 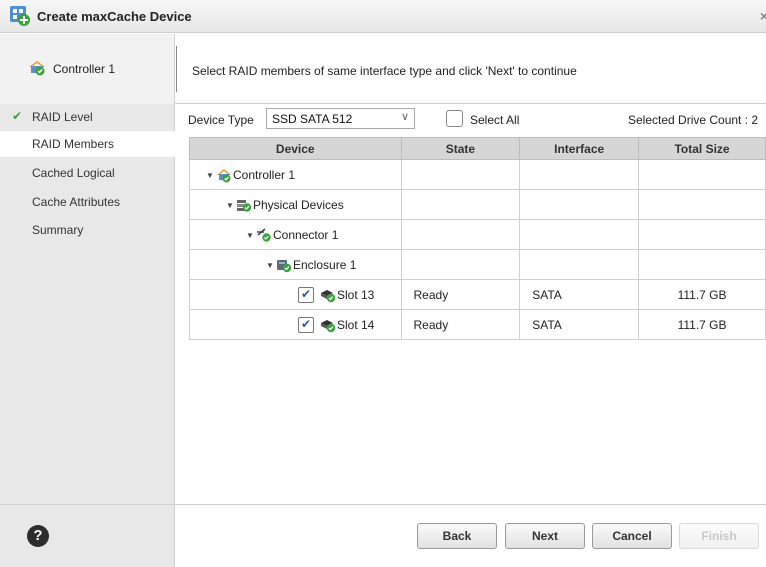 What do you see at coordinates (312, 119) in the screenshot?
I see `device-type-value: SSD SATA 512` at bounding box center [312, 119].